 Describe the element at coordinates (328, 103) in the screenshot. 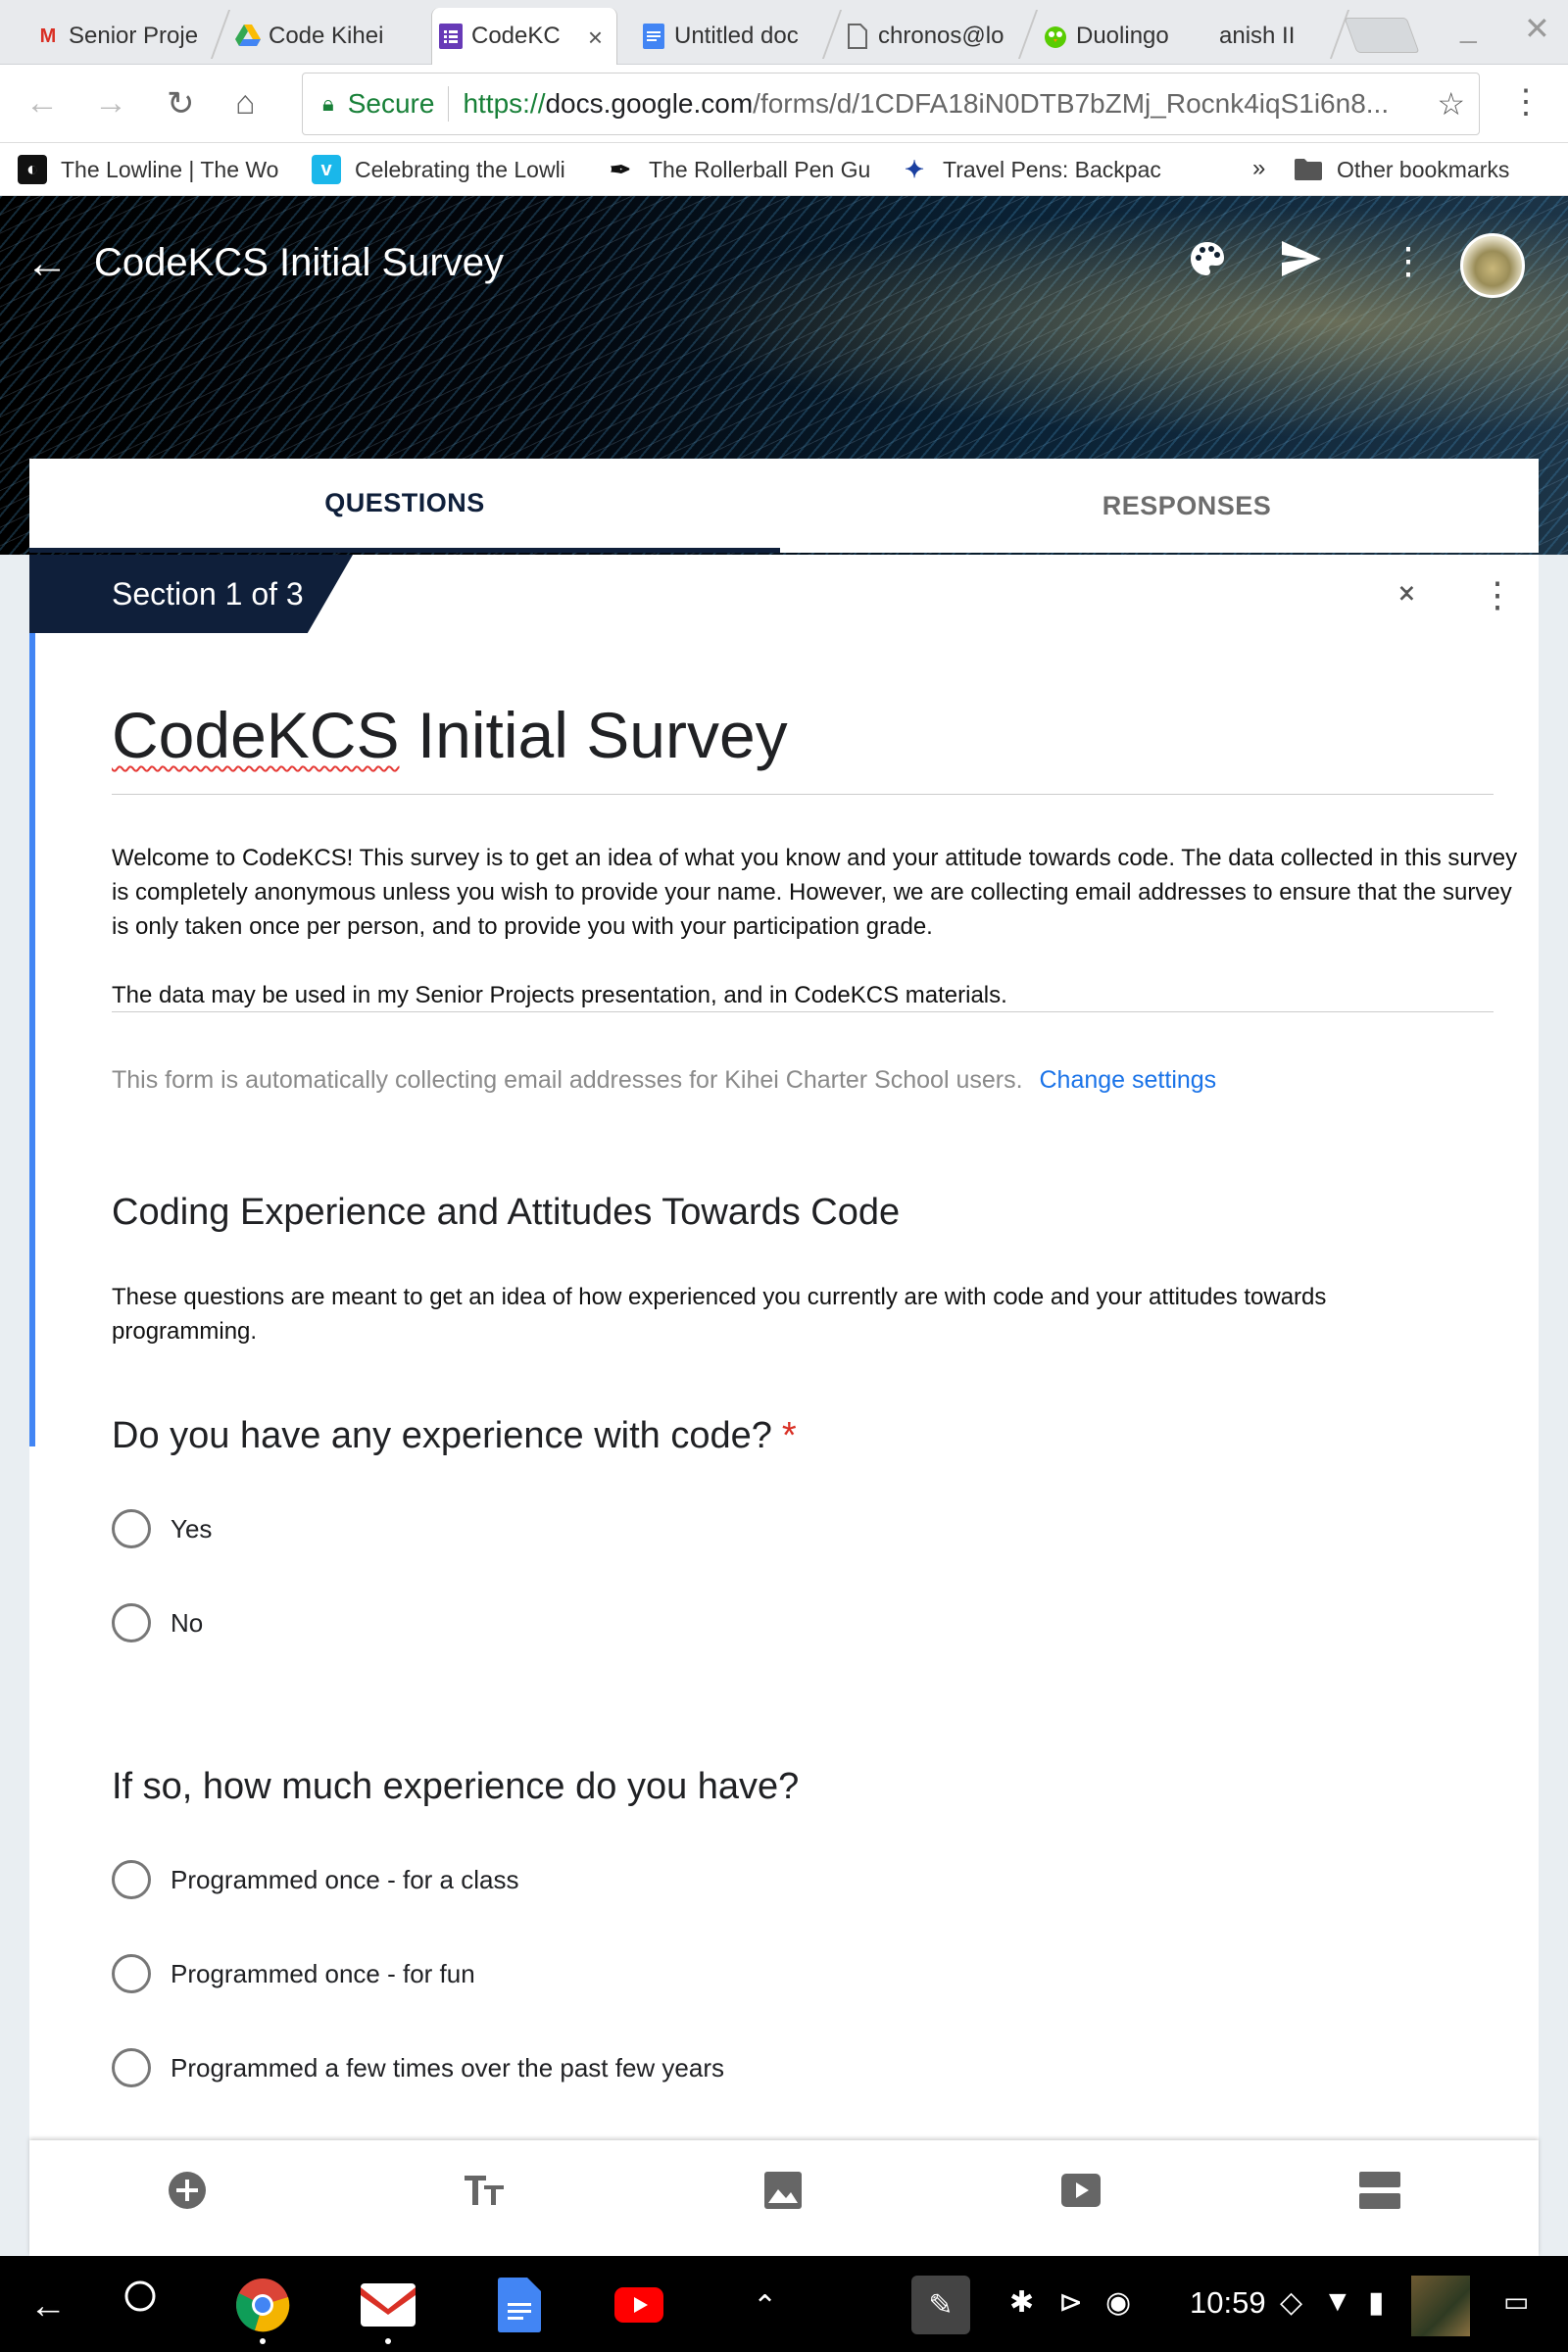

I see `lock-icon: 🔒︎` at that location.